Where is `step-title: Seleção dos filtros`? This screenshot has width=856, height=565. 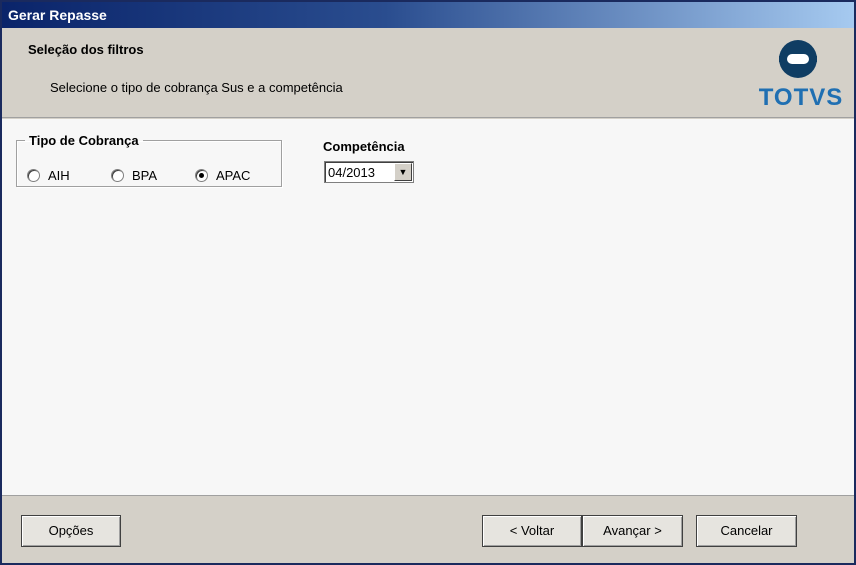
step-title: Seleção dos filtros is located at coordinates (86, 49).